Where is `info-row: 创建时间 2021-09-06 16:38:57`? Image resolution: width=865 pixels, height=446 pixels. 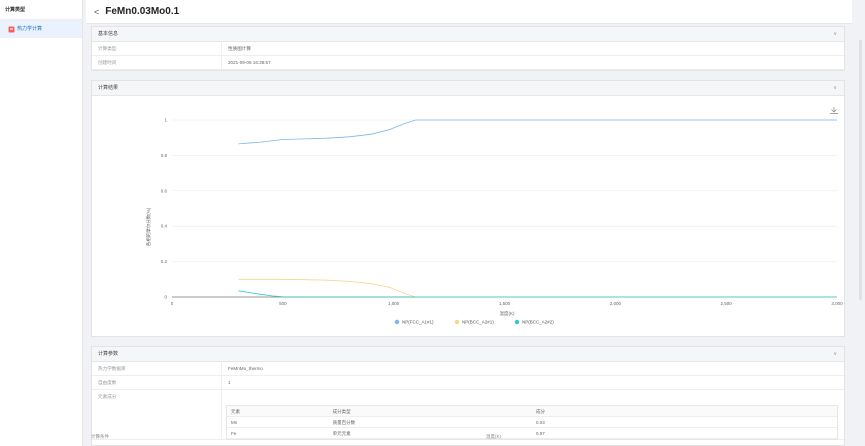
info-row: 创建时间 2021-09-06 16:38:57 is located at coordinates (468, 63).